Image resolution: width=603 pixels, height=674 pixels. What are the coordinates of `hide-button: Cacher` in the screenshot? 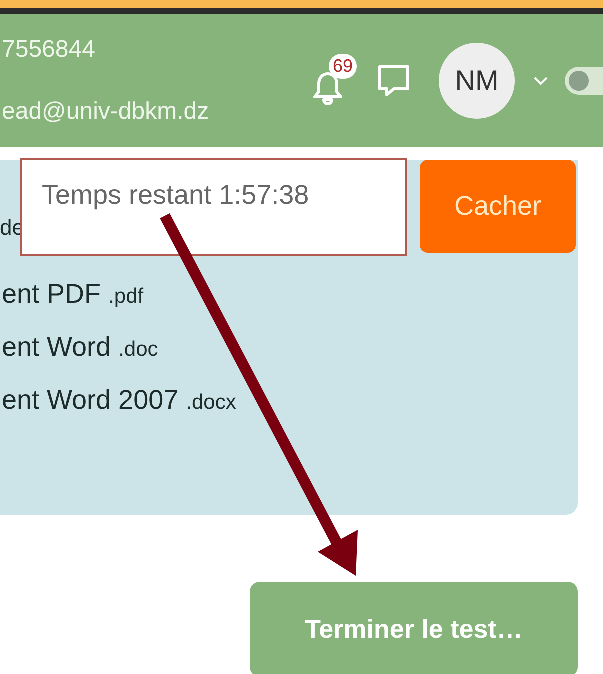 It's located at (498, 206).